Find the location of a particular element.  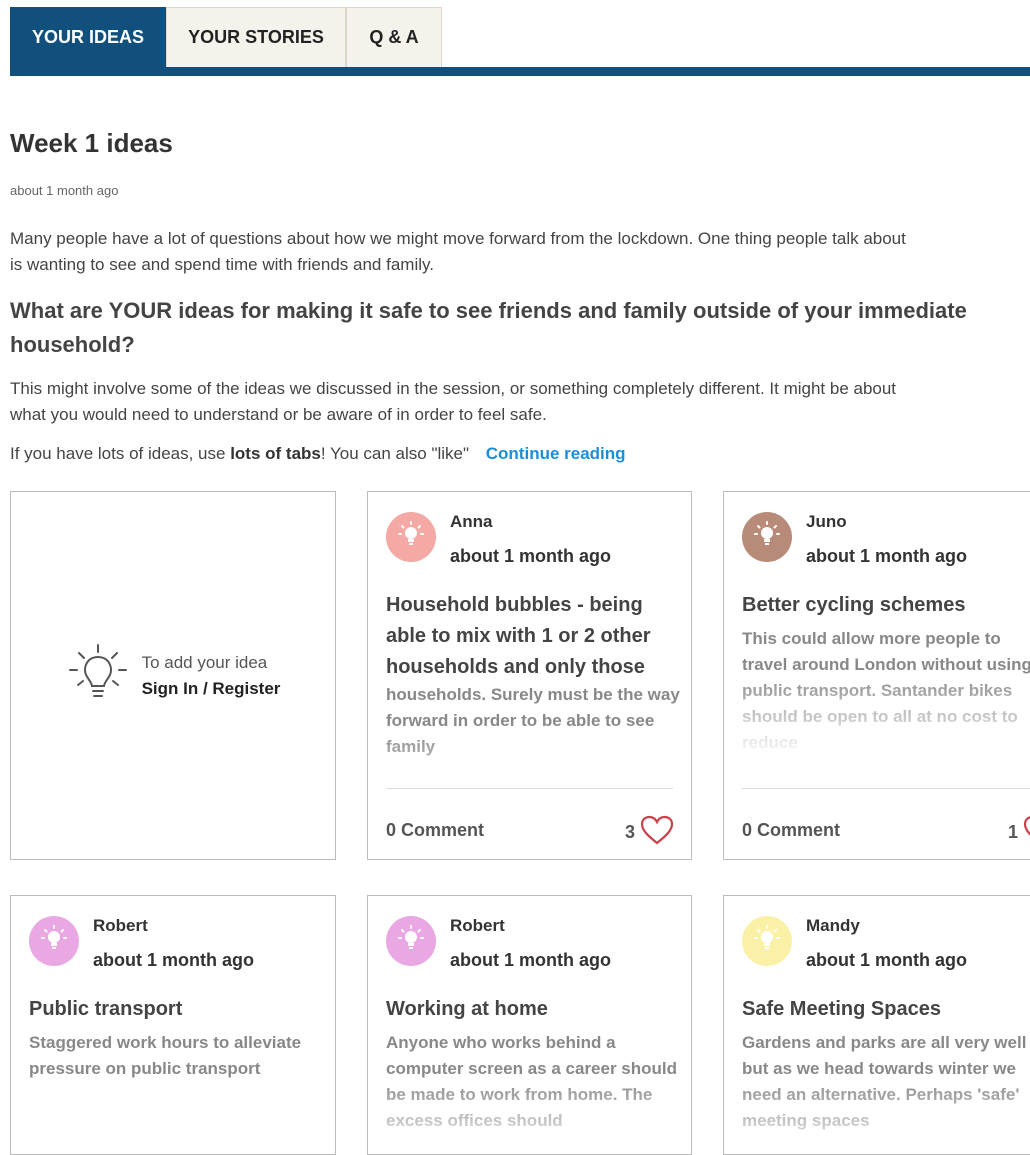

idea-author: Mandy is located at coordinates (833, 925).